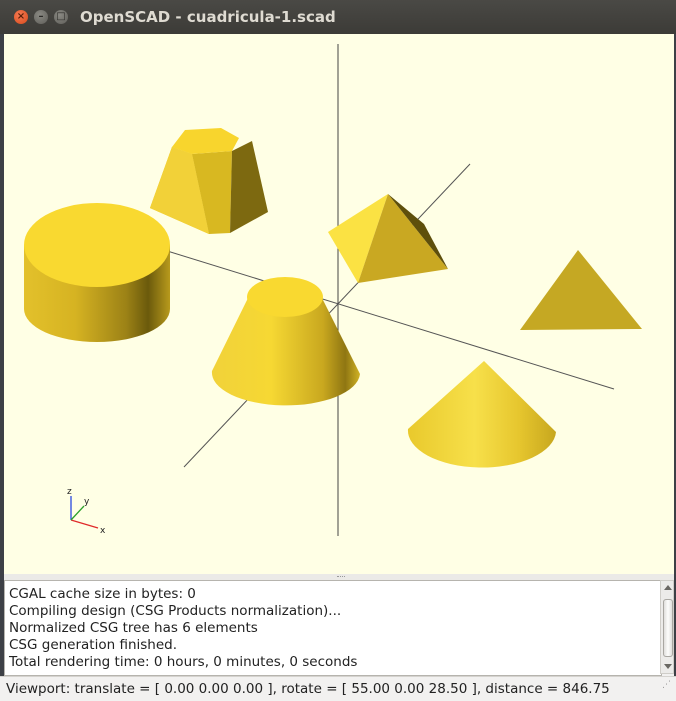 The image size is (676, 701). Describe the element at coordinates (84, 524) in the screenshot. I see `x-indicator-line` at that location.